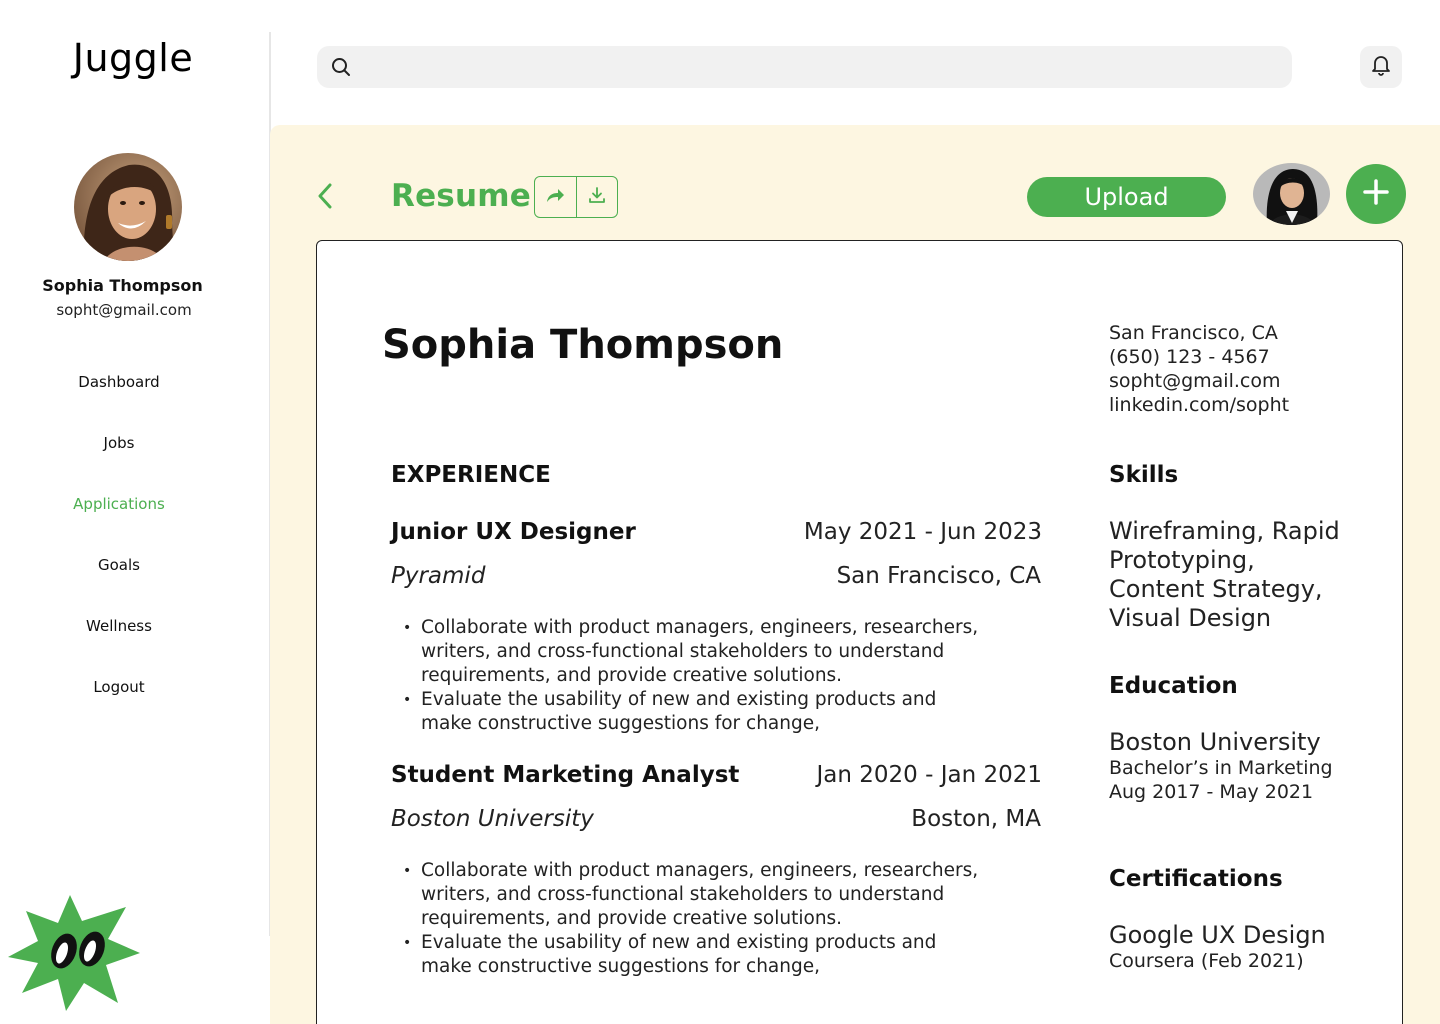 The image size is (1440, 1024). What do you see at coordinates (492, 819) in the screenshot?
I see `job-company: Boston University` at bounding box center [492, 819].